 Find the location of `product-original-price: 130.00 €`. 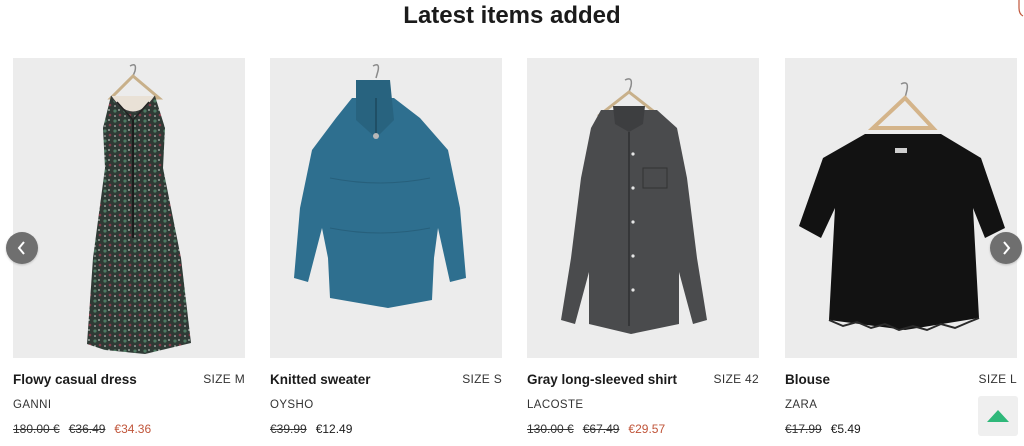

product-original-price: 130.00 € is located at coordinates (550, 429).